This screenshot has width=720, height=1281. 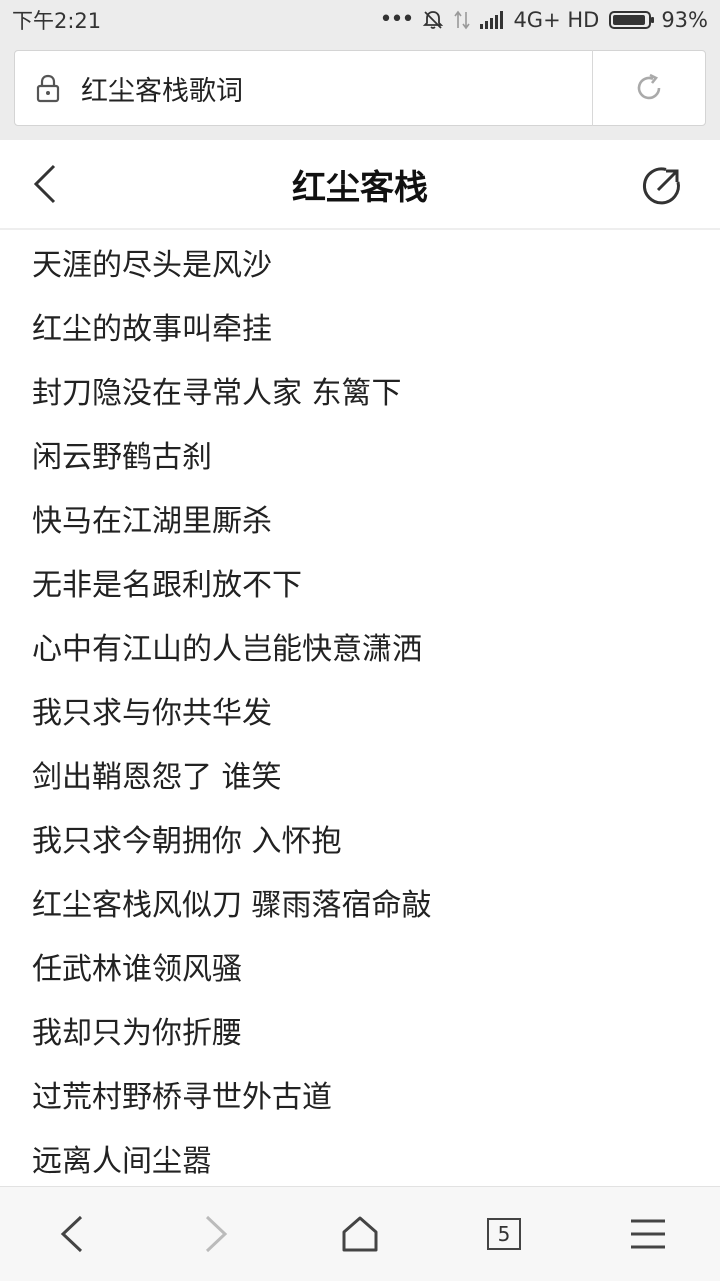 What do you see at coordinates (367, 266) in the screenshot?
I see `lyric-line: 天涯的尽头是风沙` at bounding box center [367, 266].